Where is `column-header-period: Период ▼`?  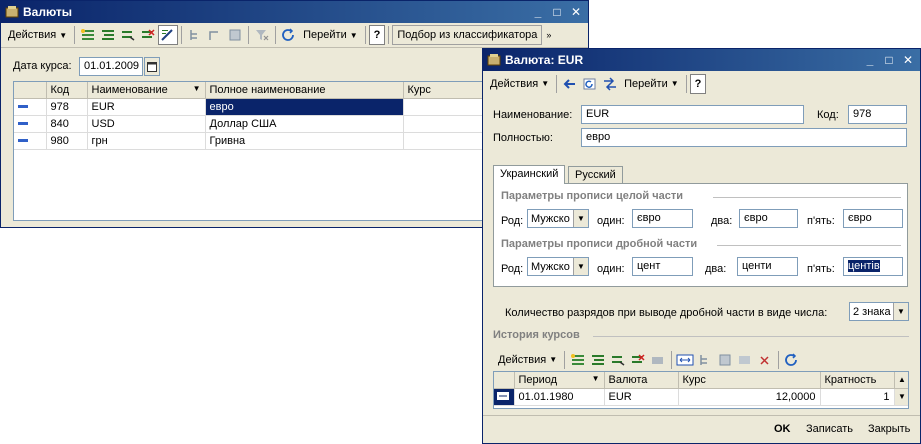 column-header-period: Период ▼ is located at coordinates (559, 380).